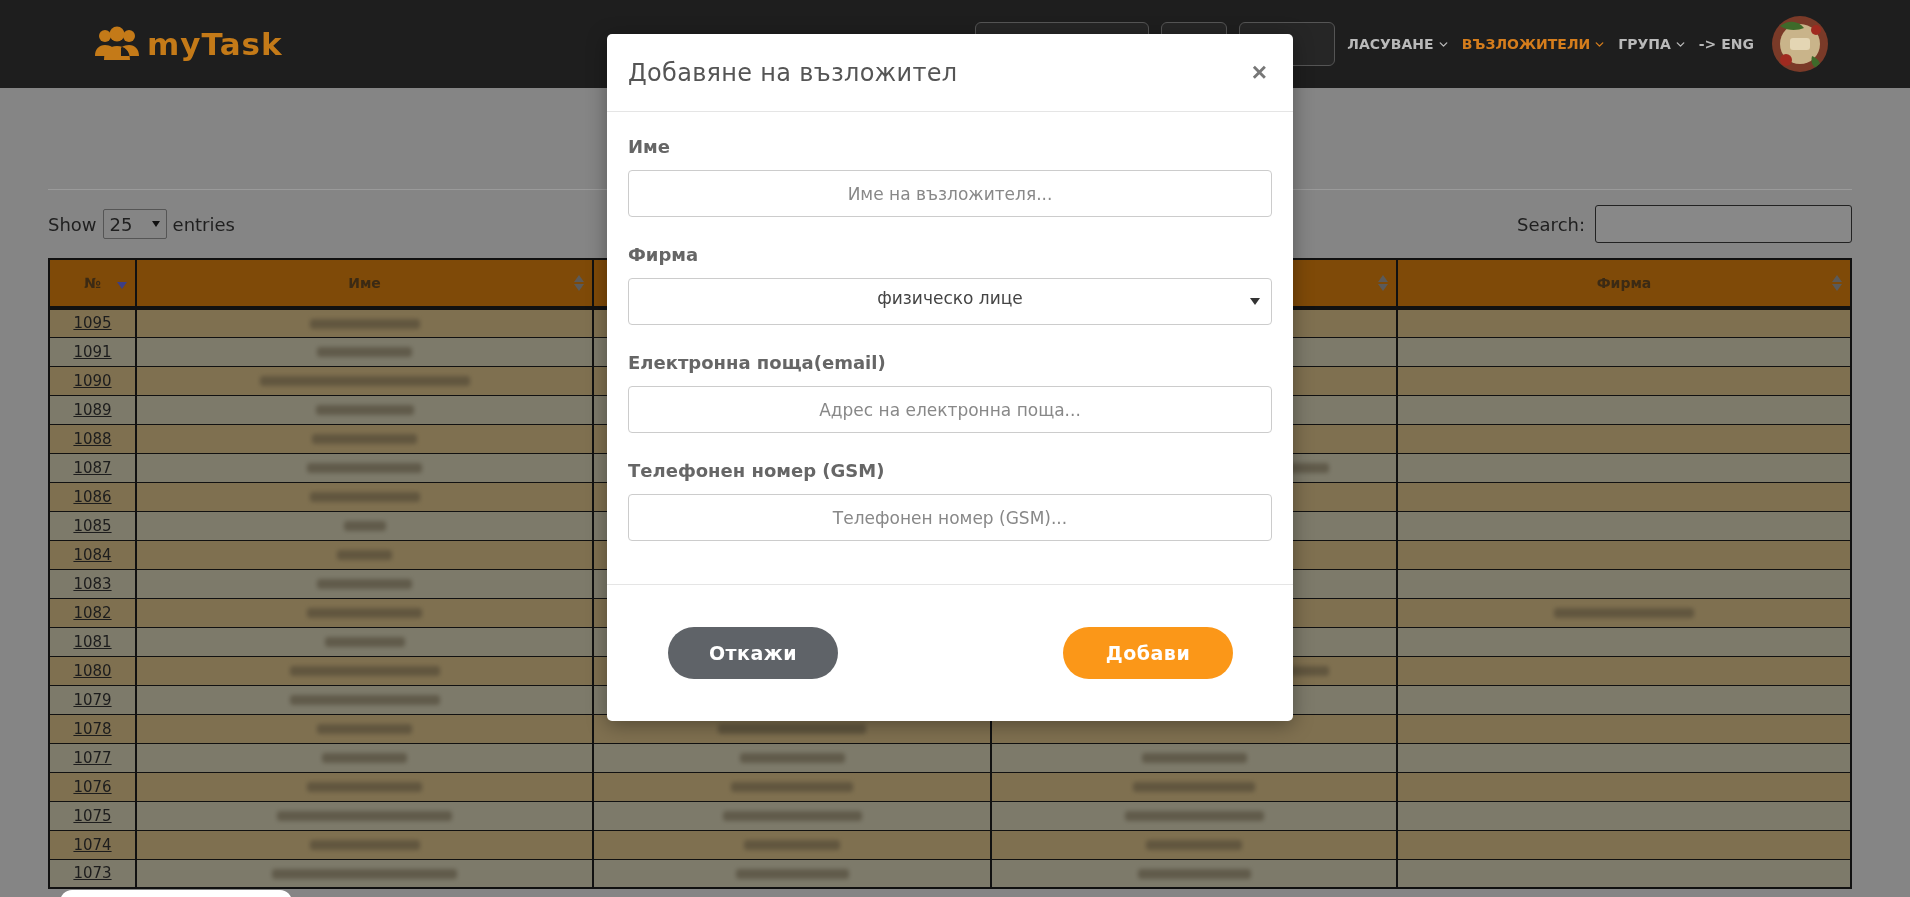  I want to click on field-label: Име, so click(649, 146).